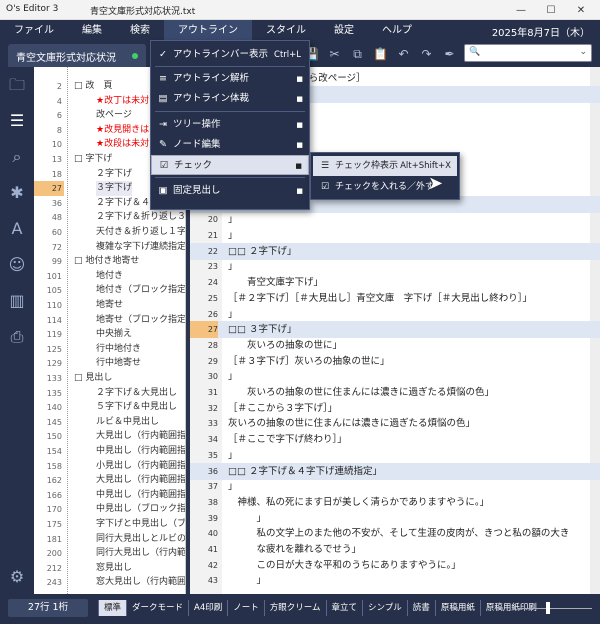  I want to click on search-input: 🔍 ⌄, so click(528, 53).